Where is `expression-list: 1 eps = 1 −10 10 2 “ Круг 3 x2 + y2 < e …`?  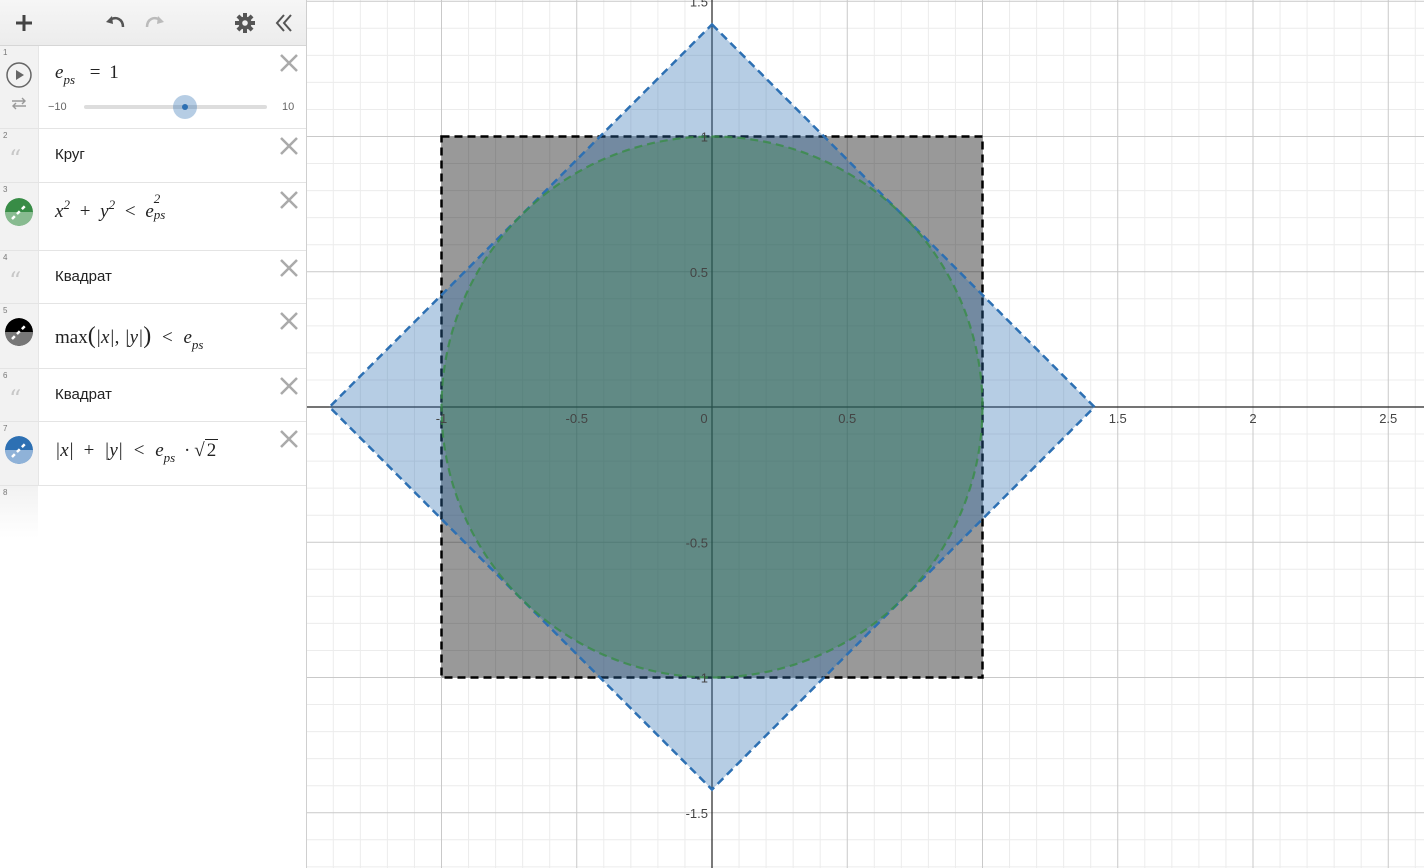 expression-list: 1 eps = 1 −10 10 2 “ Круг 3 x2 + y2 < e … is located at coordinates (153, 292).